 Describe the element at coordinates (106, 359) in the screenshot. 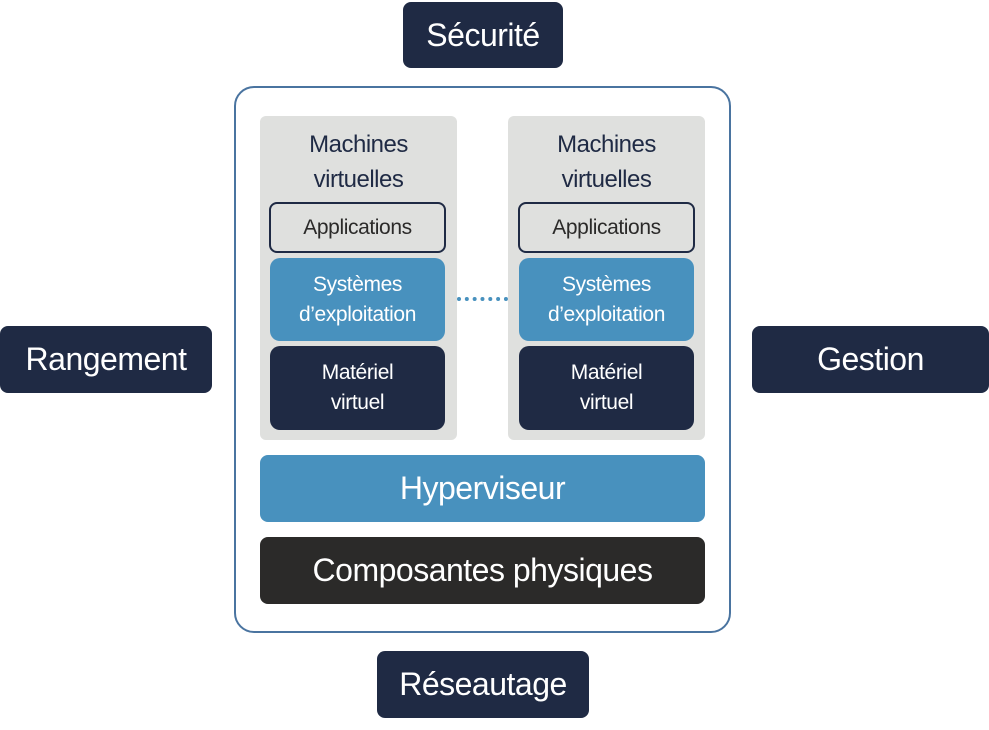

I see `rangement-label: Rangement` at that location.